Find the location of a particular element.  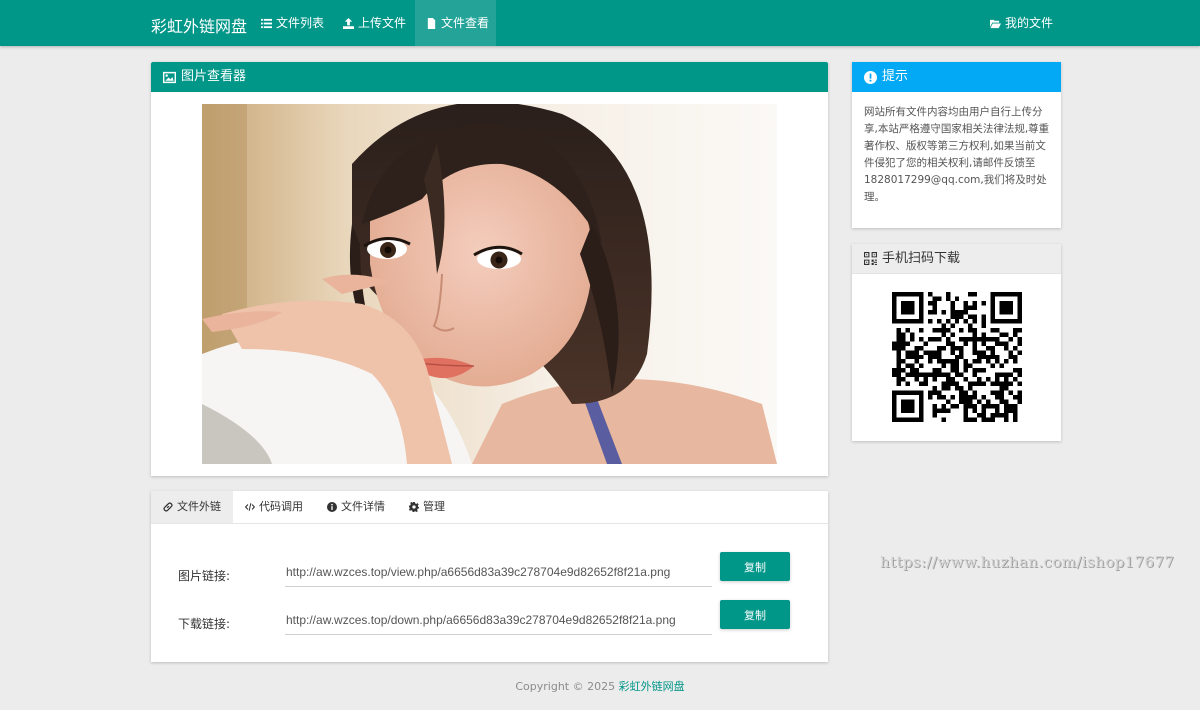

image-link-field is located at coordinates (498, 572).